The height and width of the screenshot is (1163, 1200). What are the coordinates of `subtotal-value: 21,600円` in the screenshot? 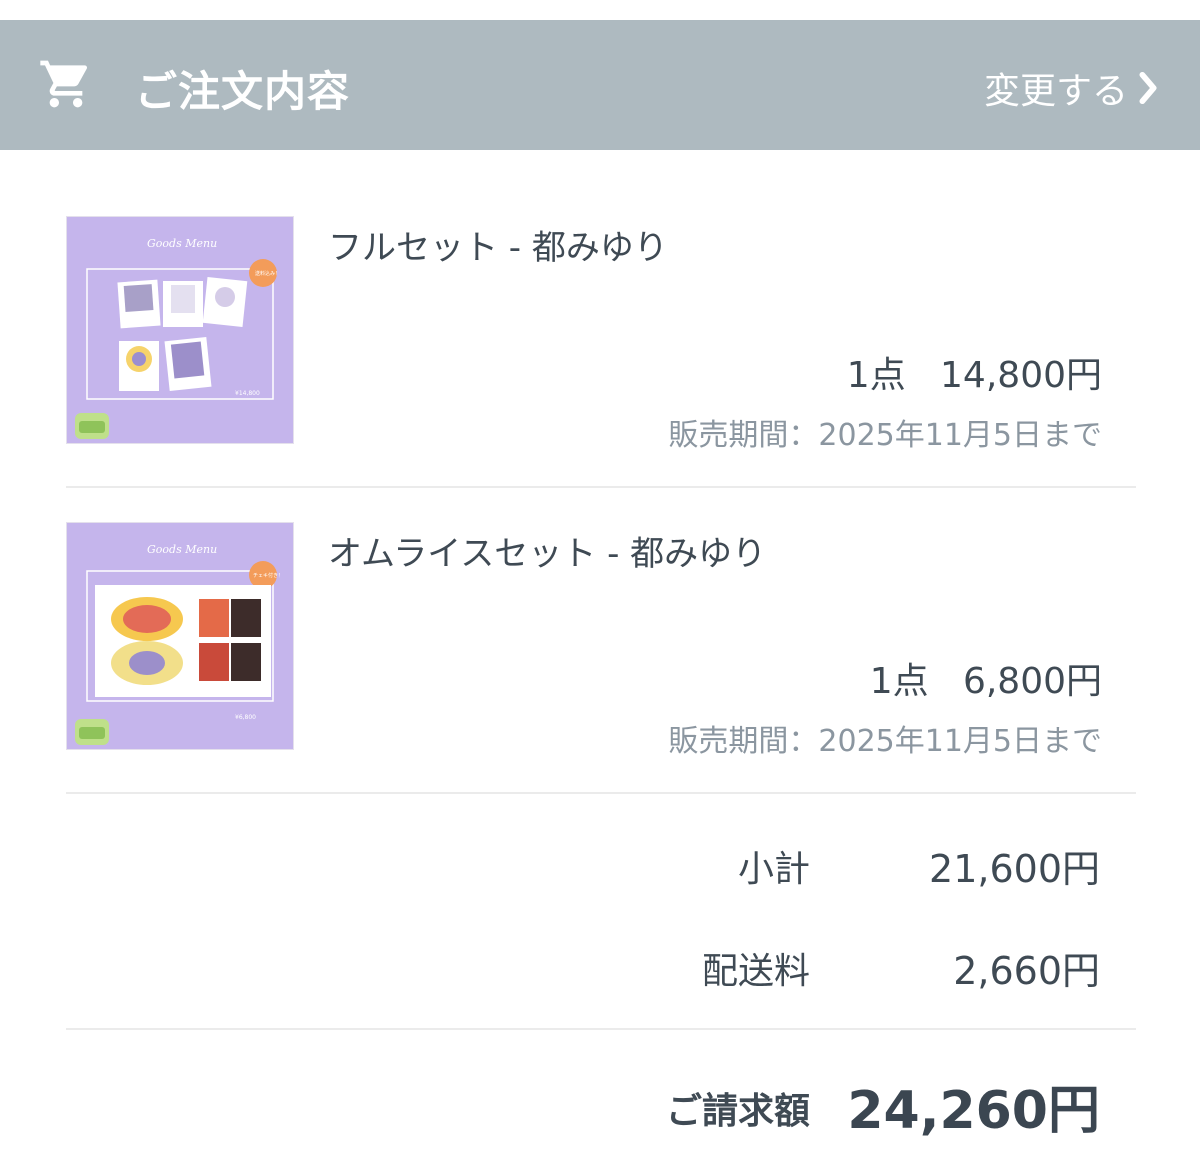 It's located at (1014, 869).